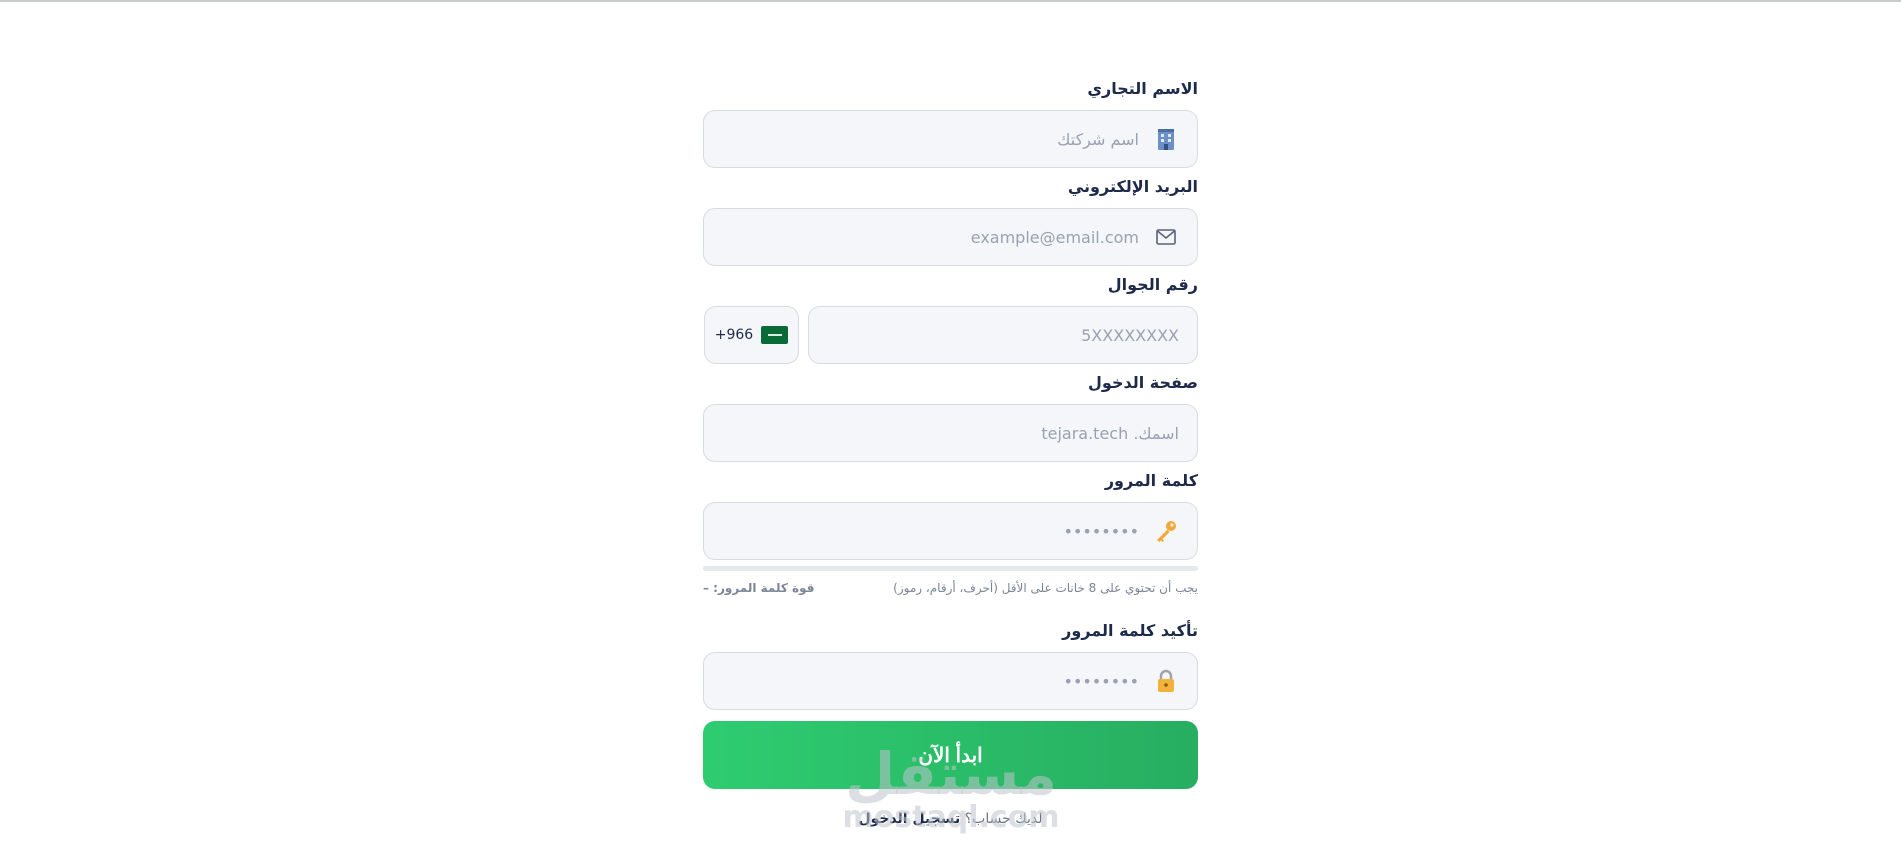 The image size is (1901, 863). What do you see at coordinates (950, 433) in the screenshot?
I see `login-page-input: اسمك. tejara.tech` at bounding box center [950, 433].